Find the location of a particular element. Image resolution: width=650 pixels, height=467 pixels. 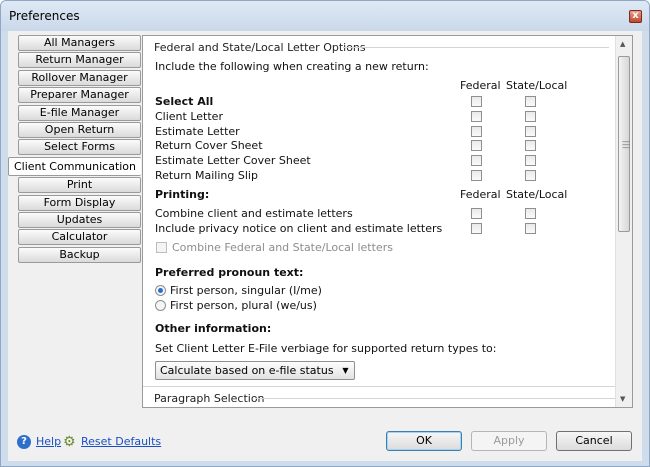

letter-option-label: Estimate Letter is located at coordinates (197, 131).